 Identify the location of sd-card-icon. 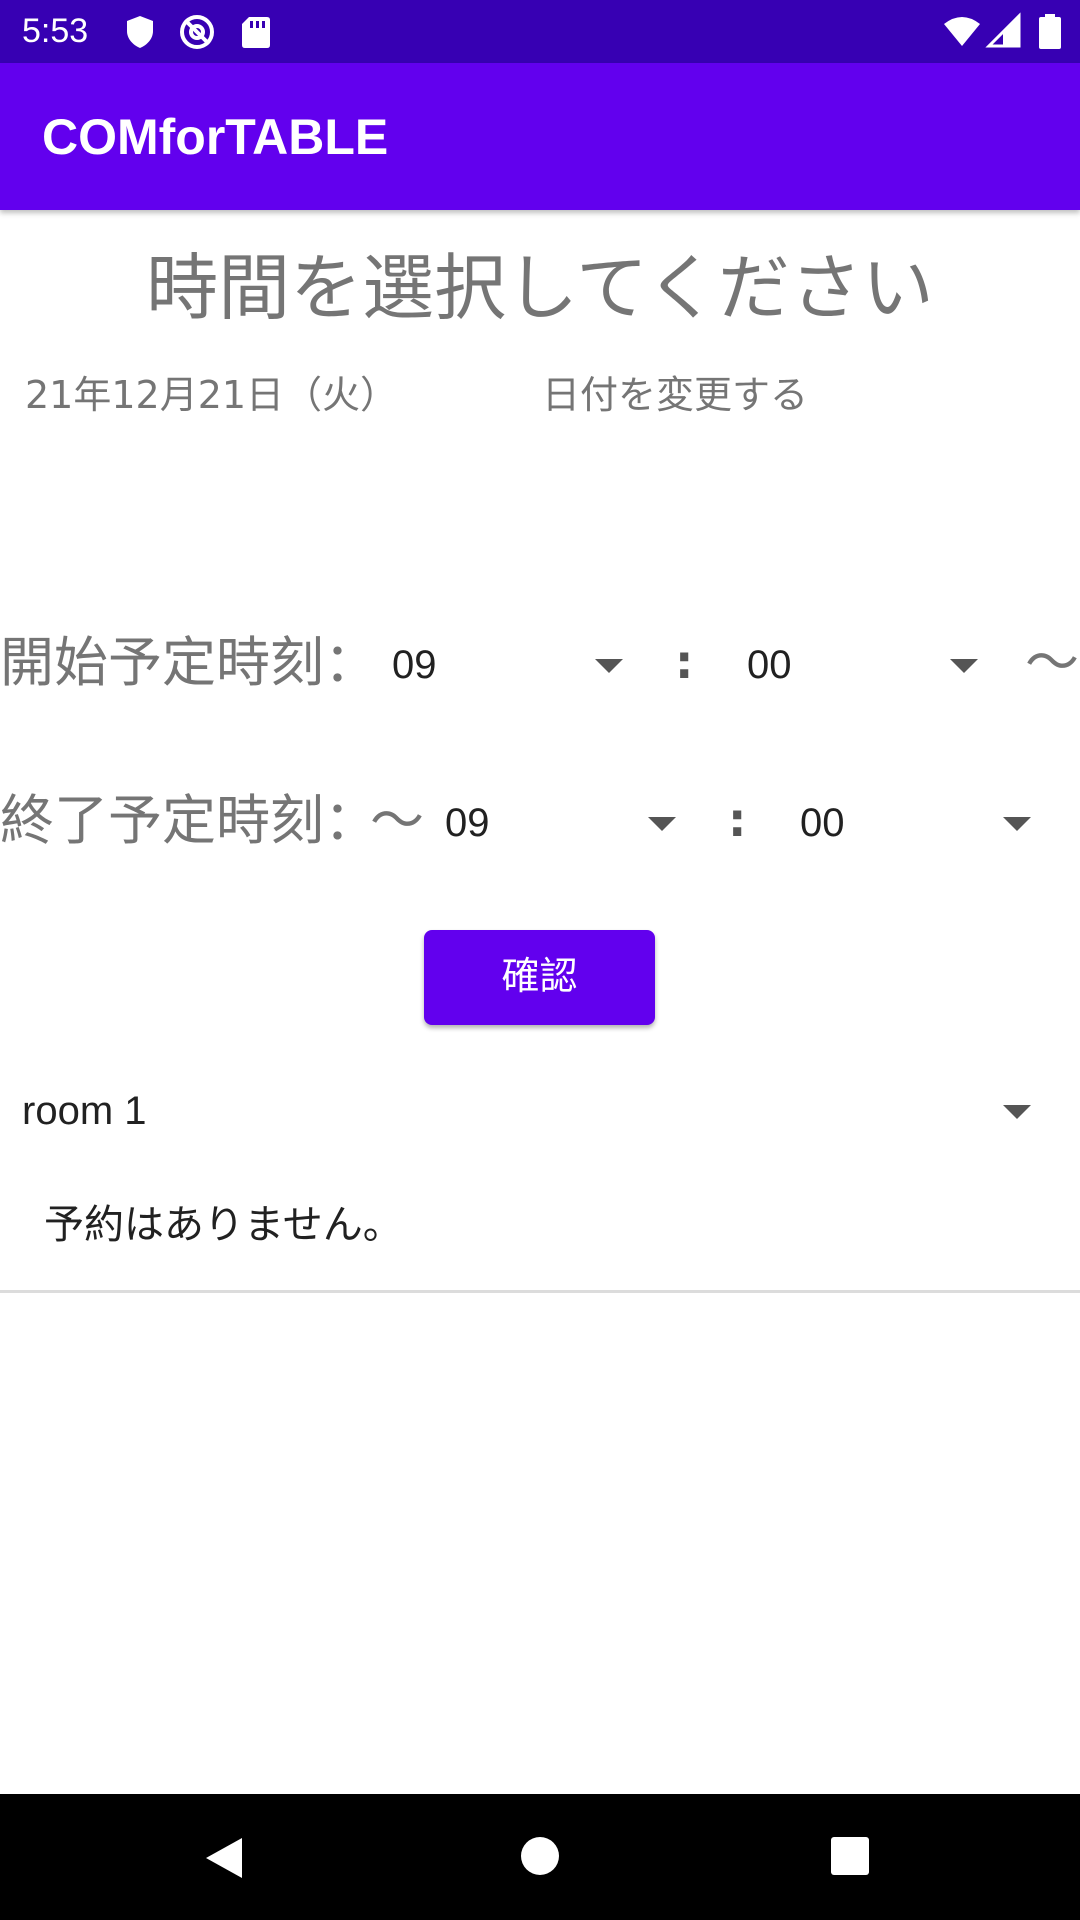
(256, 32).